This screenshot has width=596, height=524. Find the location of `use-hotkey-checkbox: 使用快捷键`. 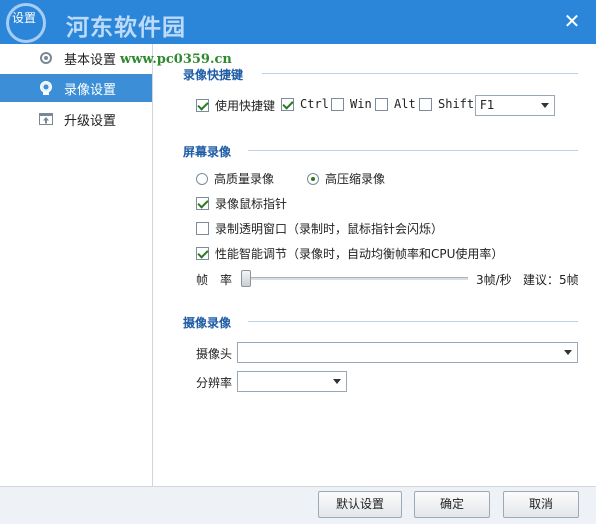

use-hotkey-checkbox: 使用快捷键 is located at coordinates (235, 105).